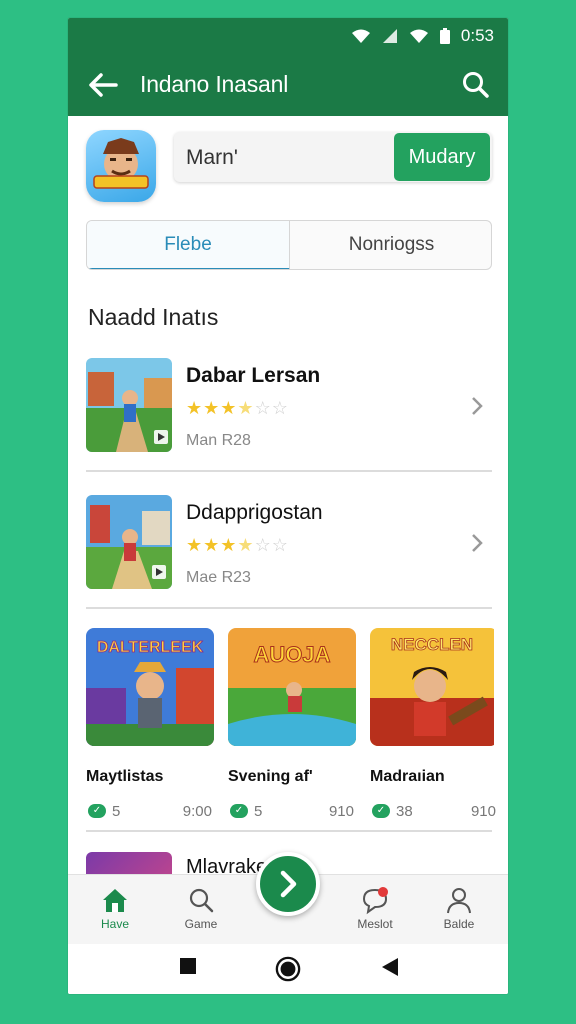 The height and width of the screenshot is (1024, 576). What do you see at coordinates (188, 245) in the screenshot?
I see `tab-flebe: Flebe` at bounding box center [188, 245].